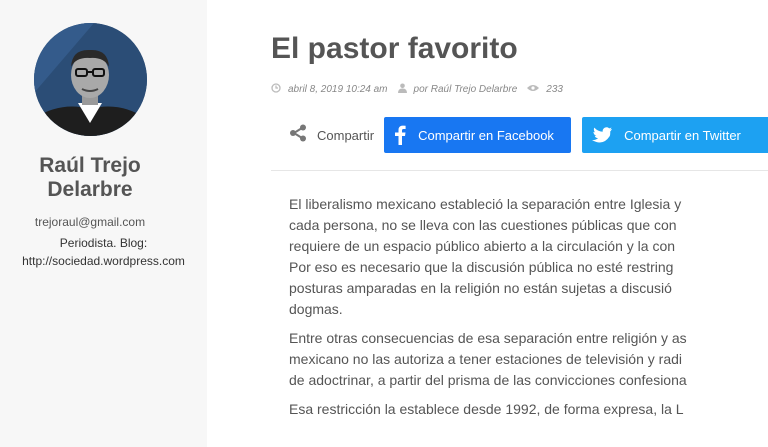 The height and width of the screenshot is (447, 768). What do you see at coordinates (533, 89) in the screenshot?
I see `eye-icon` at bounding box center [533, 89].